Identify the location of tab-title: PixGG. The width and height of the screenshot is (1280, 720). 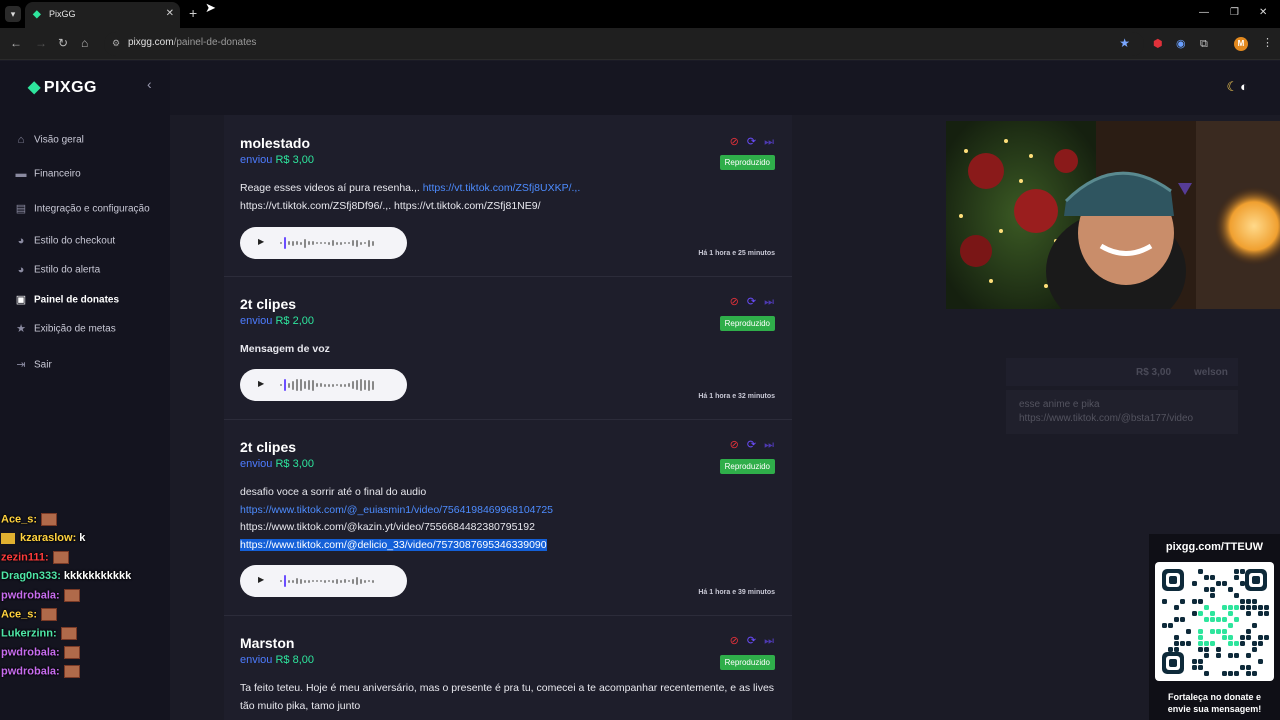
(62, 14).